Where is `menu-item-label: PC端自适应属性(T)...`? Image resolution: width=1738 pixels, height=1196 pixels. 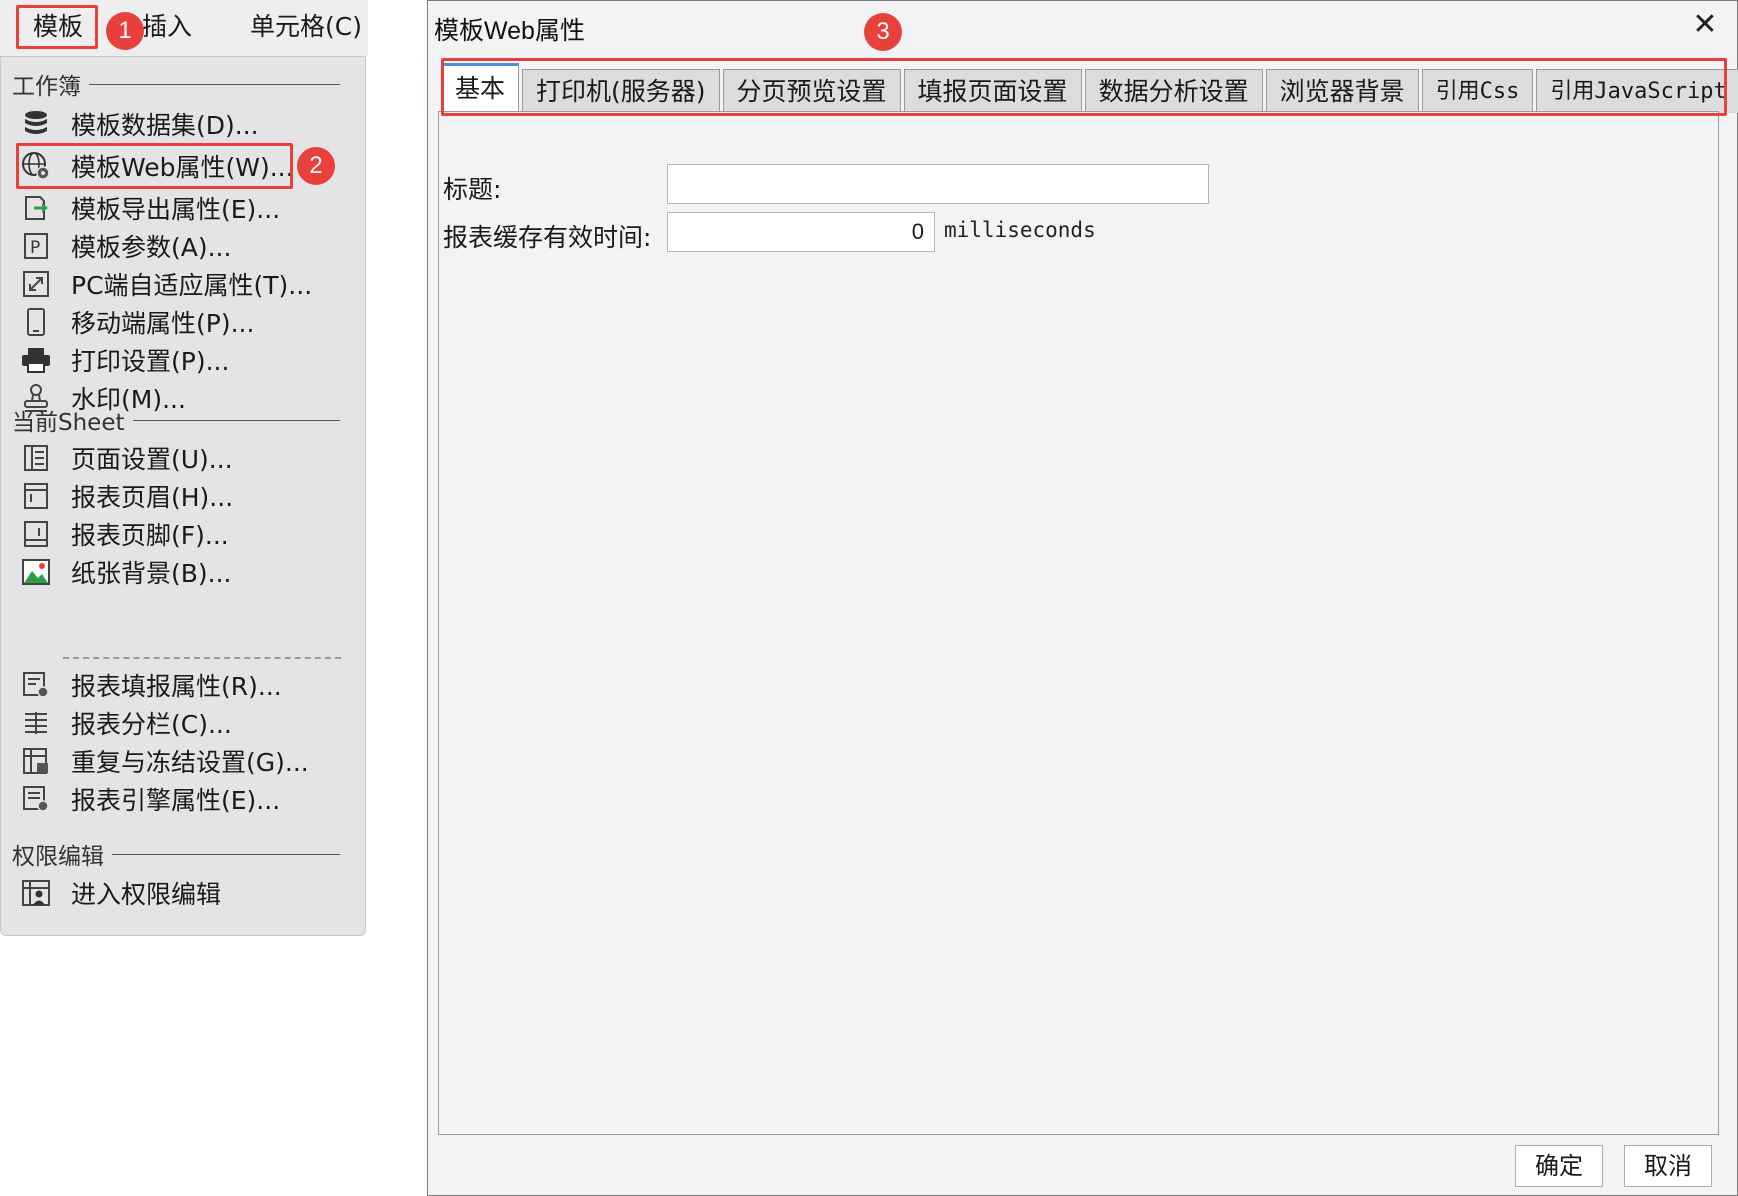
menu-item-label: PC端自适应属性(T)... is located at coordinates (192, 285).